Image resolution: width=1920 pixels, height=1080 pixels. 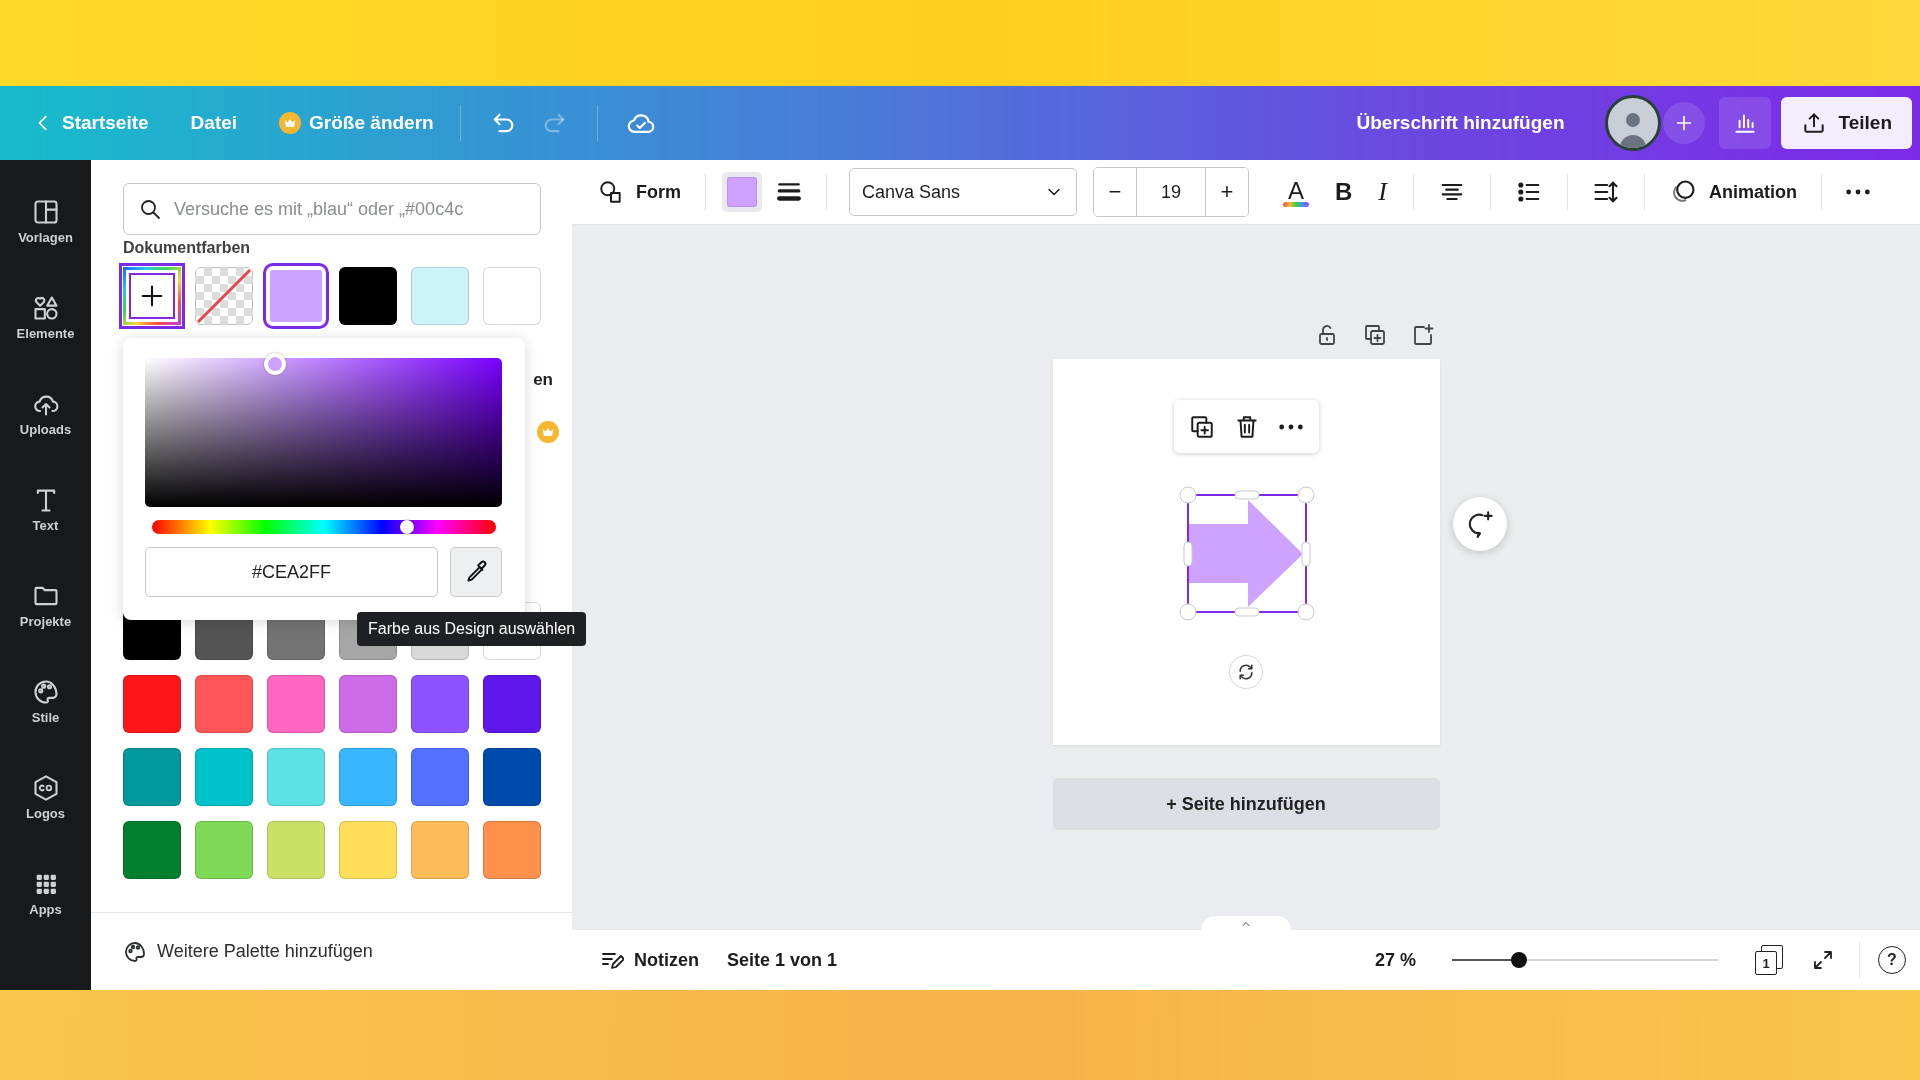 I want to click on design-title: Überschrift hinzufügen, so click(x=1460, y=123).